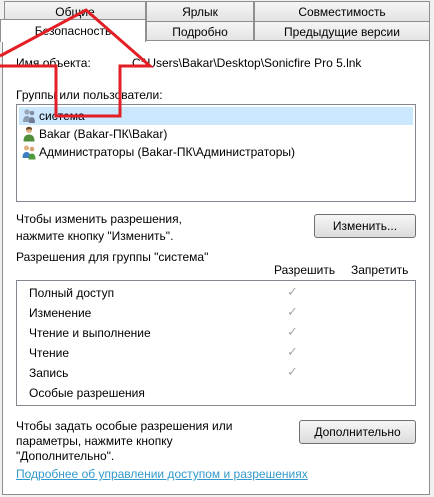 Image resolution: width=434 pixels, height=497 pixels. What do you see at coordinates (380, 270) in the screenshot?
I see `deny-column-header: Запретить` at bounding box center [380, 270].